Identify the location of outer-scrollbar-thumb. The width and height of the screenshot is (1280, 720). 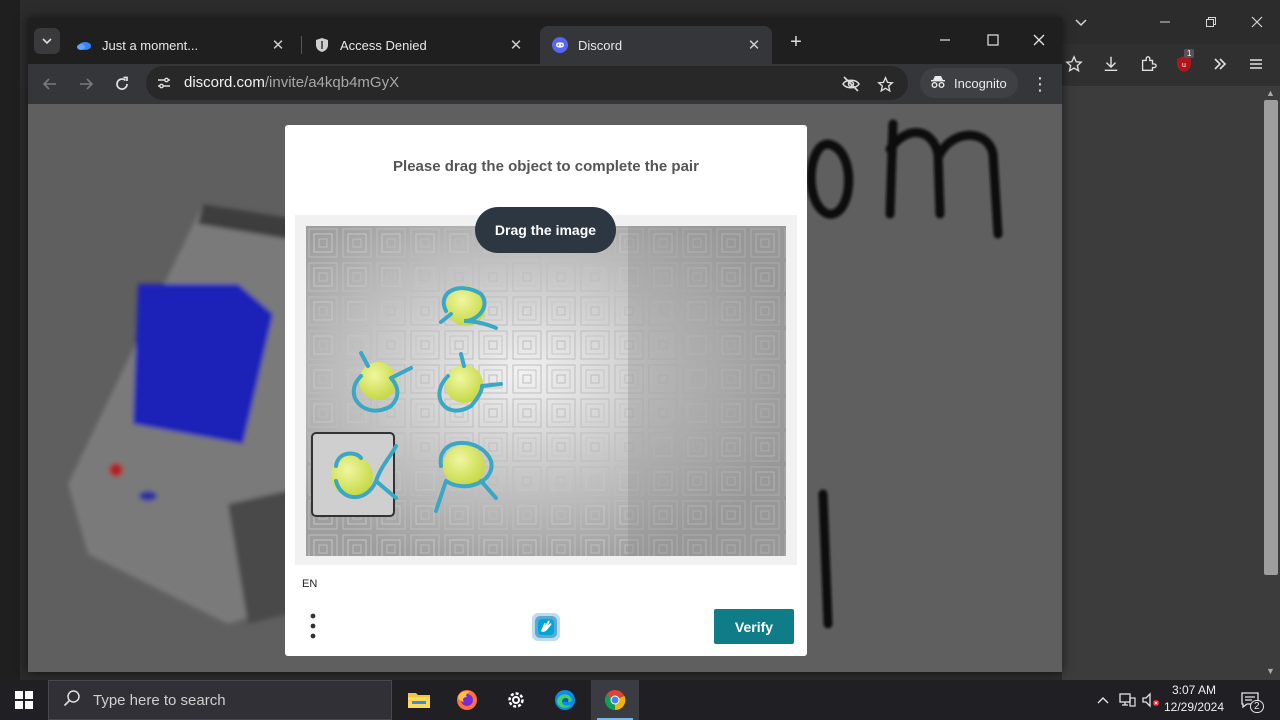
(1271, 337).